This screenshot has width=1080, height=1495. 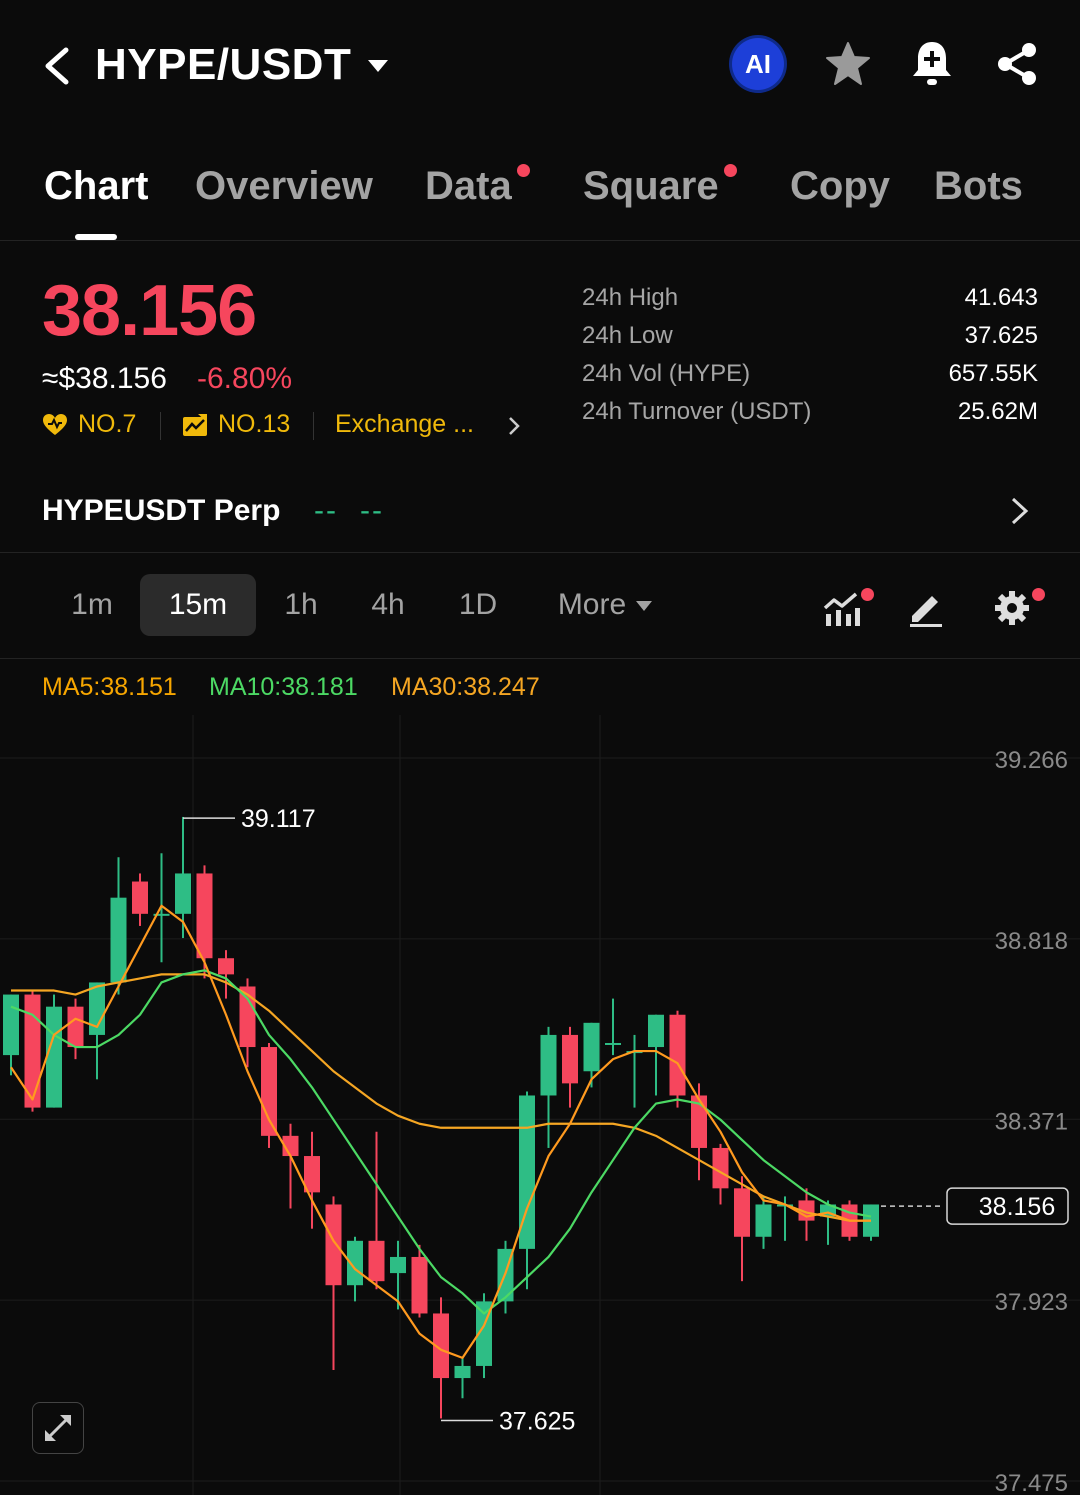 What do you see at coordinates (195, 424) in the screenshot?
I see `chart-up-icon` at bounding box center [195, 424].